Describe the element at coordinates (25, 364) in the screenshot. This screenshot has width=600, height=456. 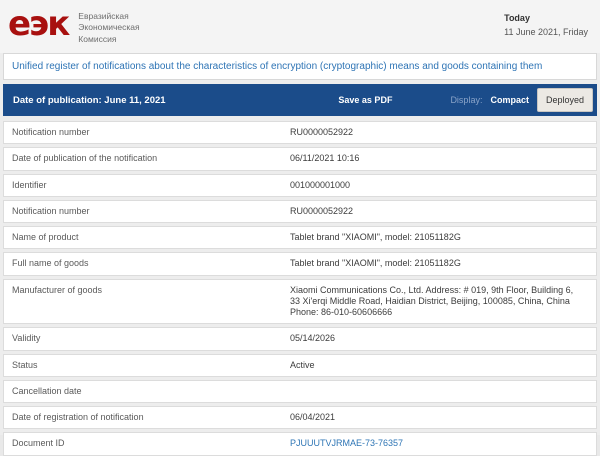
I see `field-label: Status` at that location.